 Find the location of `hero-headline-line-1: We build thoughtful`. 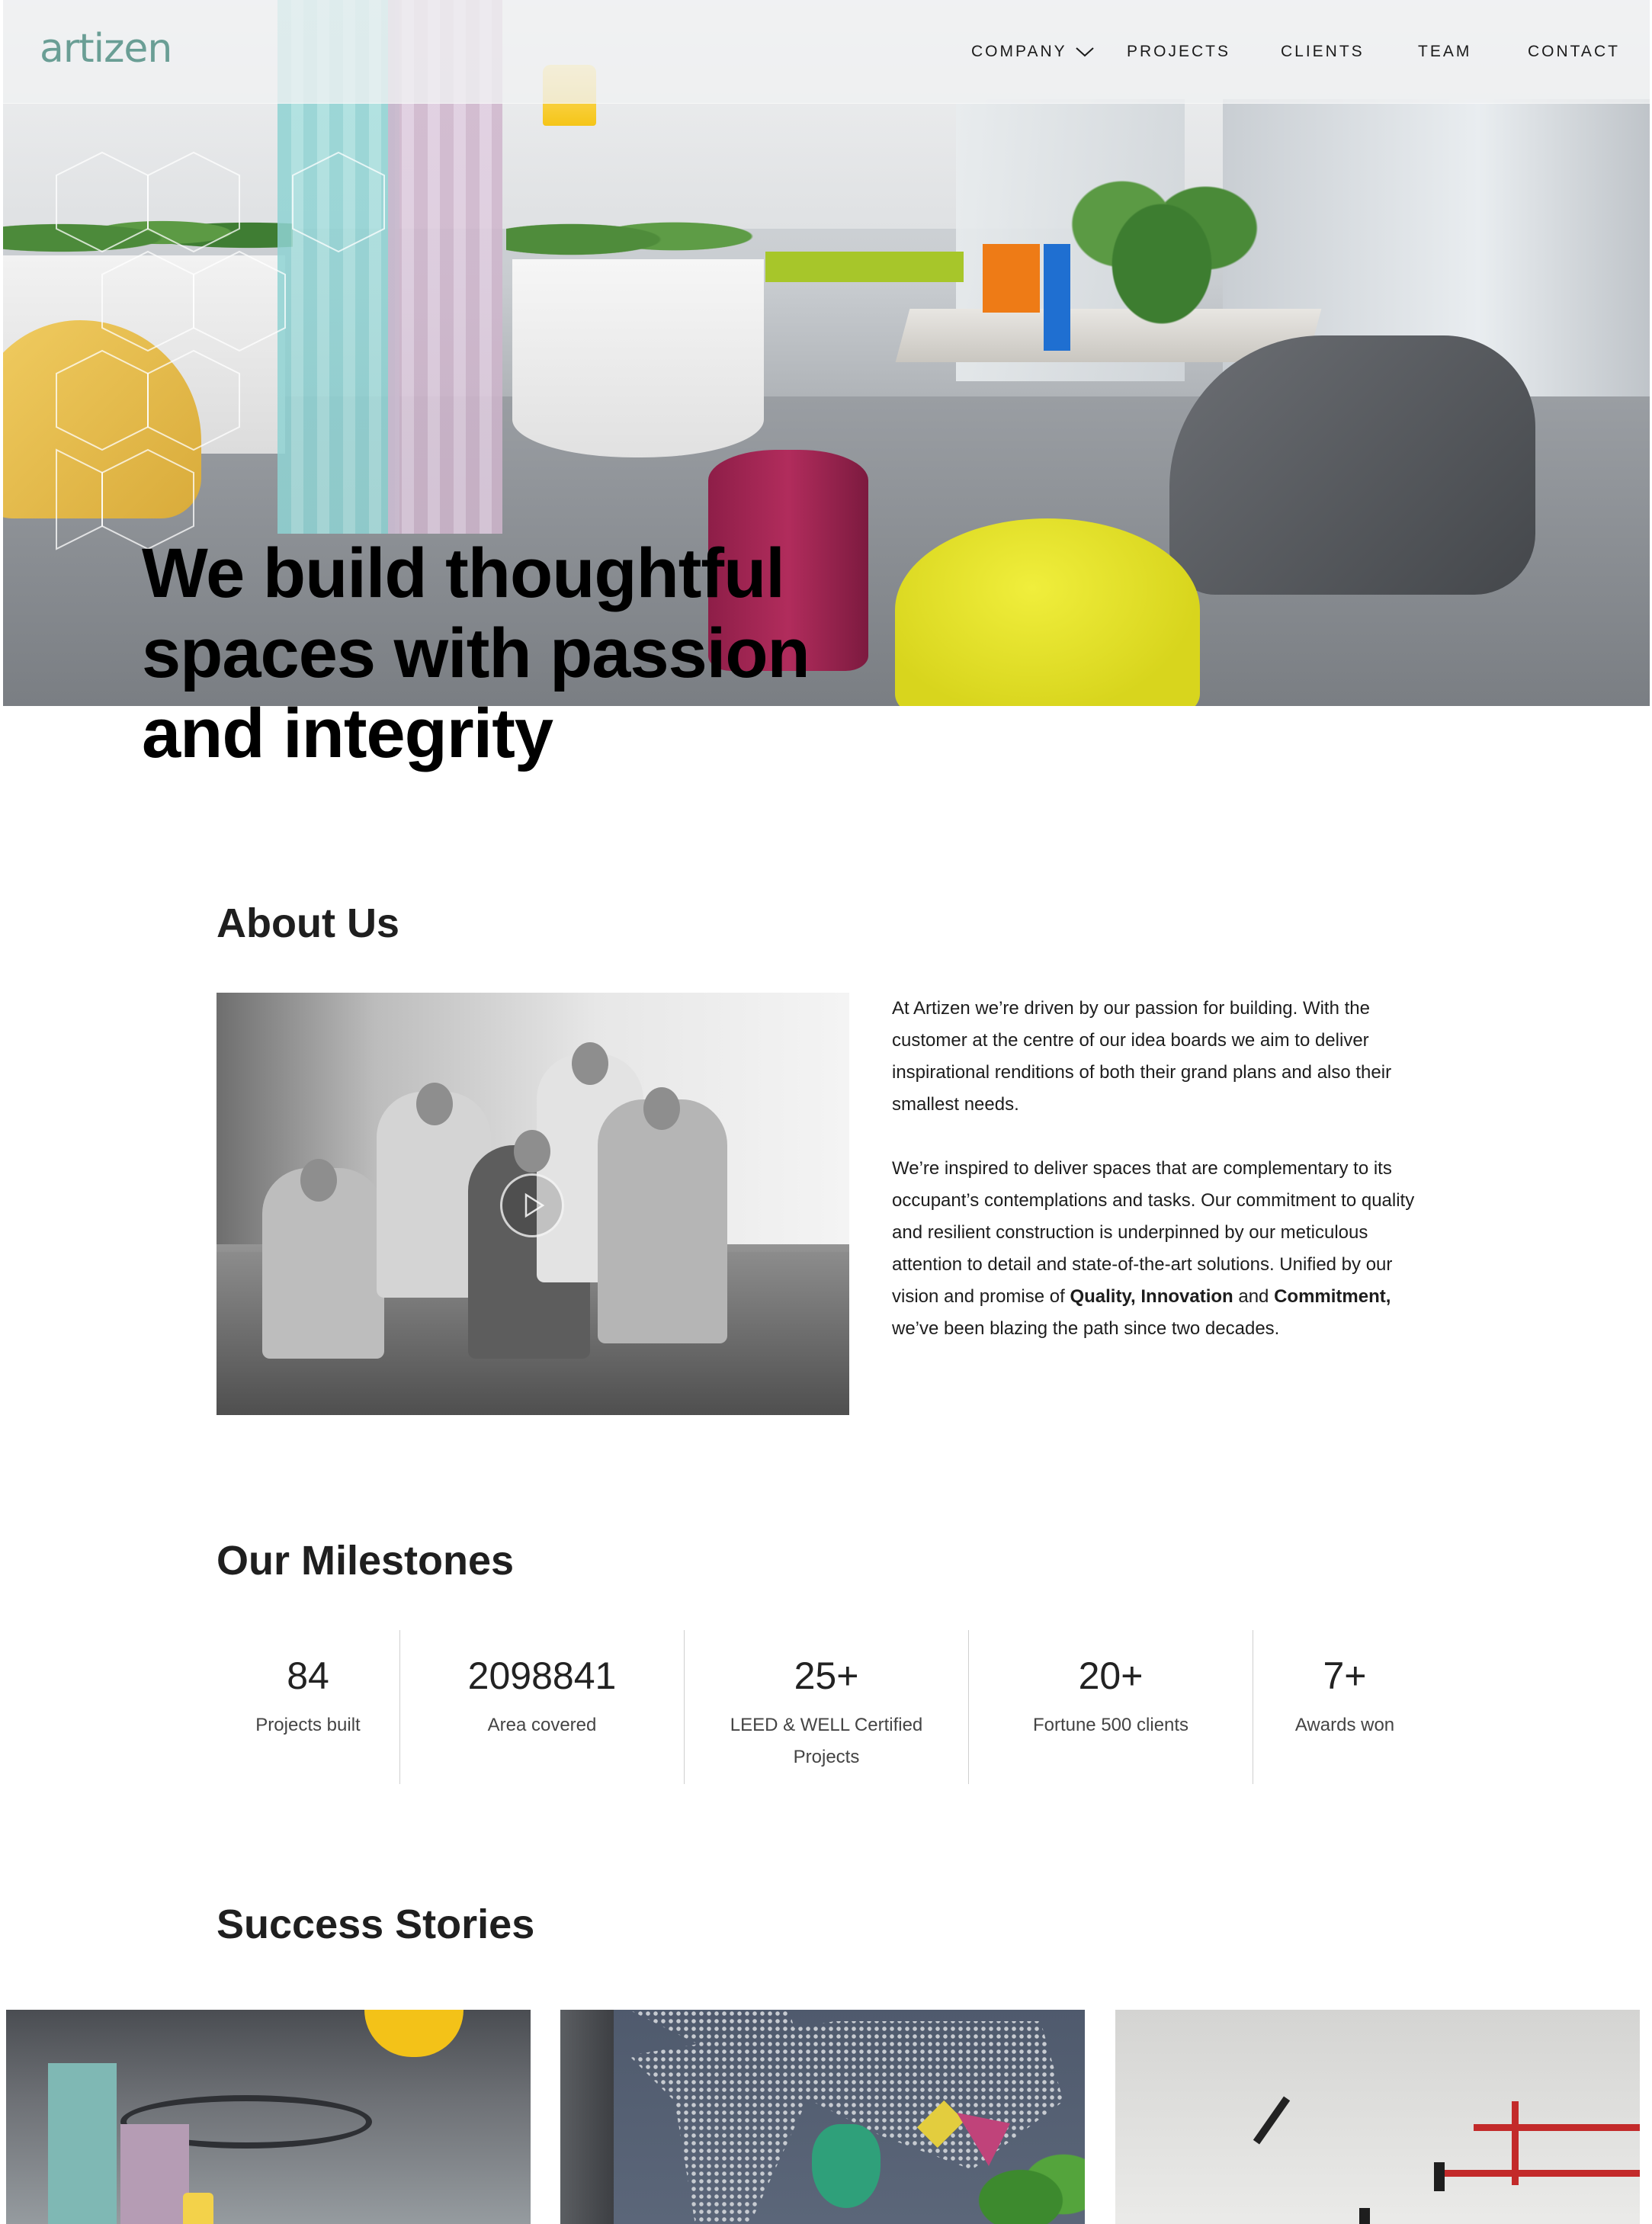

hero-headline-line-1: We build thoughtful is located at coordinates (464, 573).